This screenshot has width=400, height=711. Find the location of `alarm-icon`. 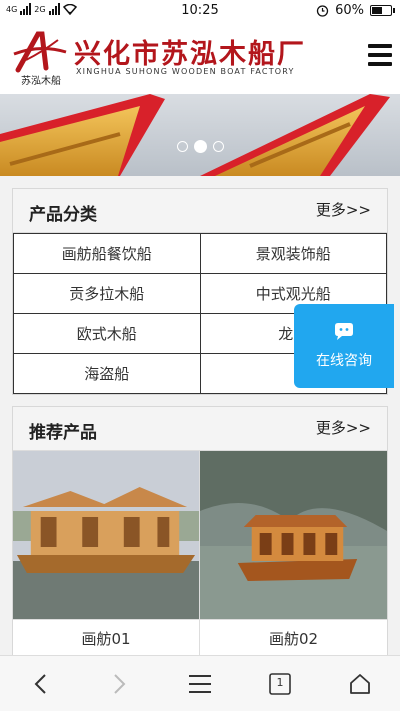

alarm-icon is located at coordinates (322, 11).